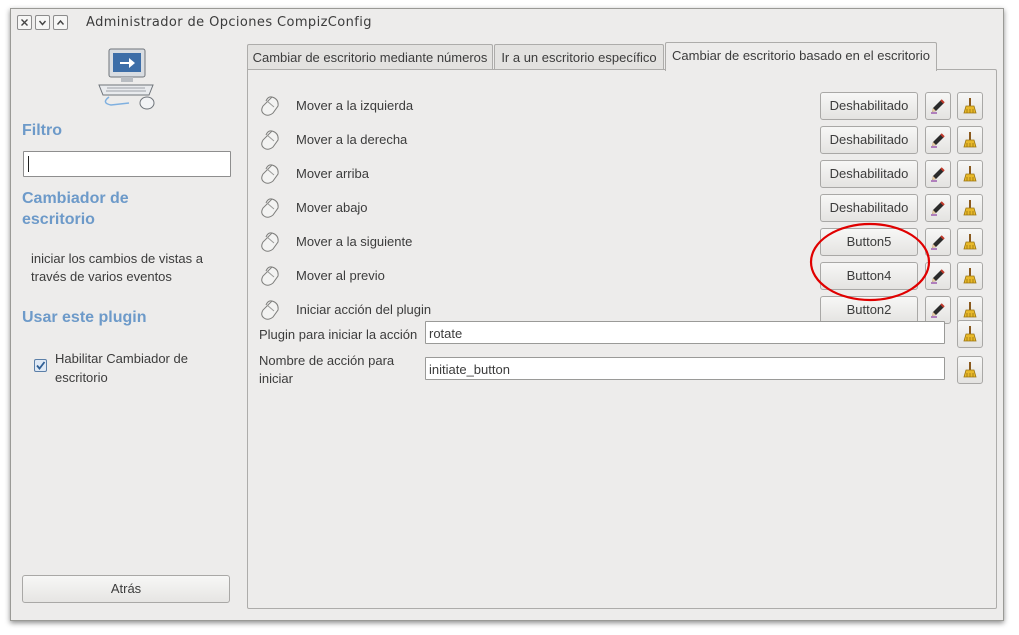 Image resolution: width=1019 pixels, height=635 pixels. What do you see at coordinates (355, 105) in the screenshot?
I see `binding-label: Mover a la izquierda` at bounding box center [355, 105].